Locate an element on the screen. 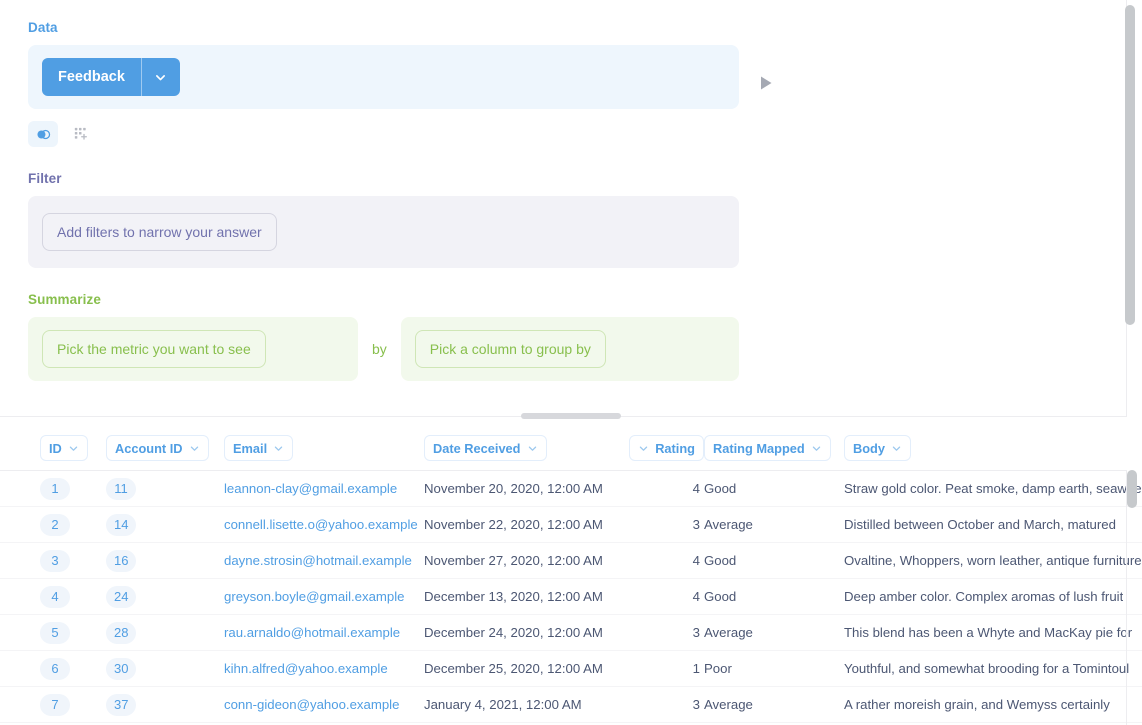  table-scrollbar-thumb is located at coordinates (1132, 489).